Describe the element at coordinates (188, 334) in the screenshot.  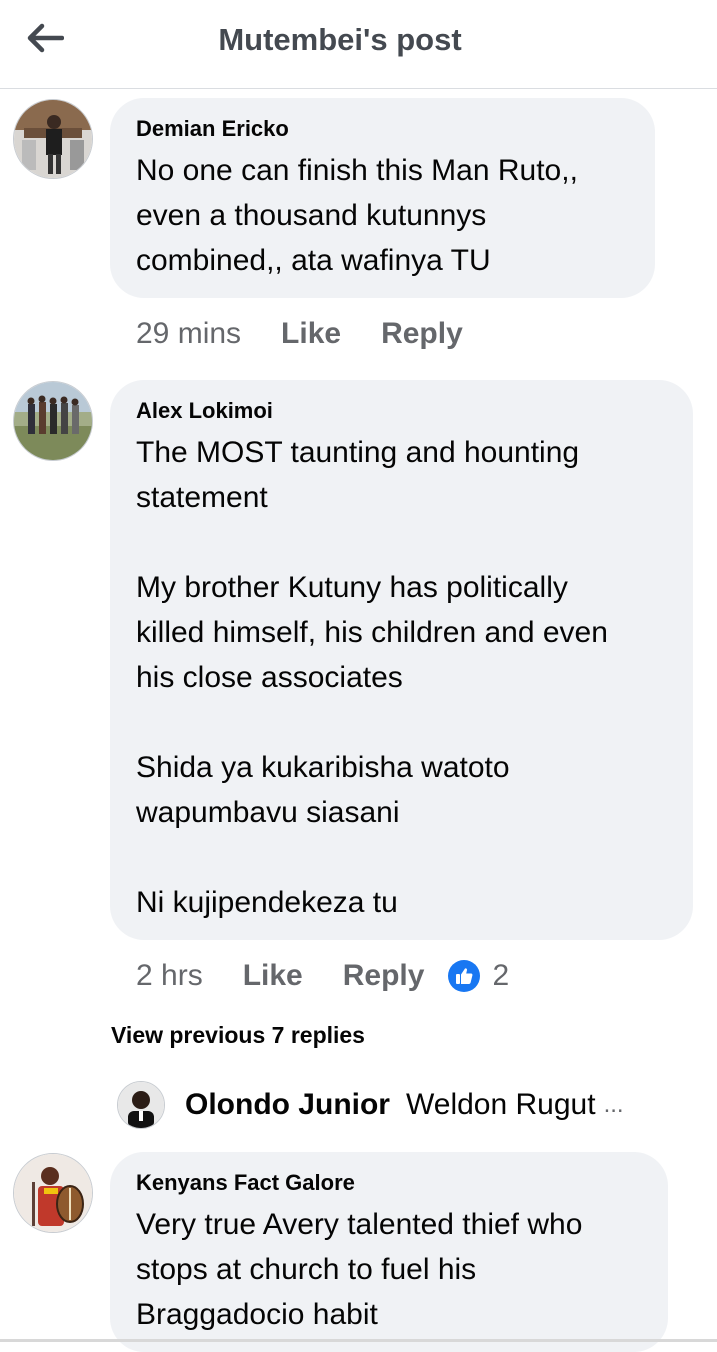
I see `comment-time: 29 mins` at that location.